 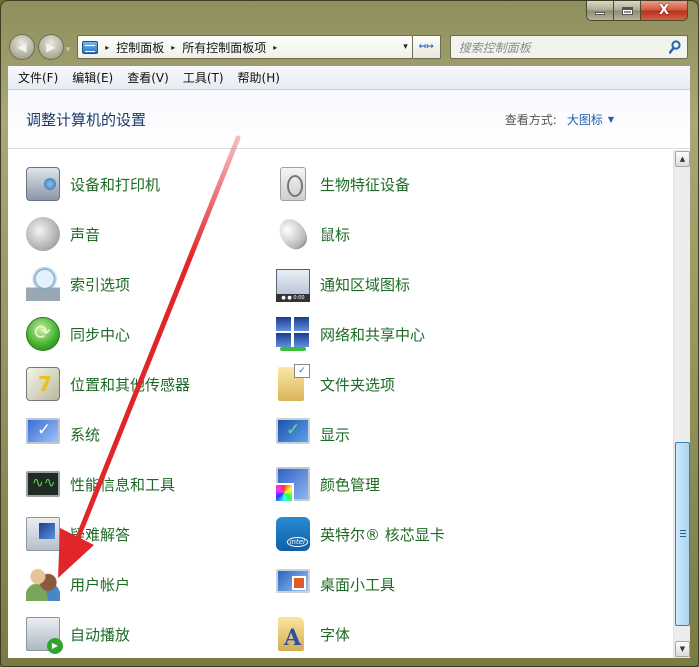 I want to click on performance-icon, so click(x=43, y=484).